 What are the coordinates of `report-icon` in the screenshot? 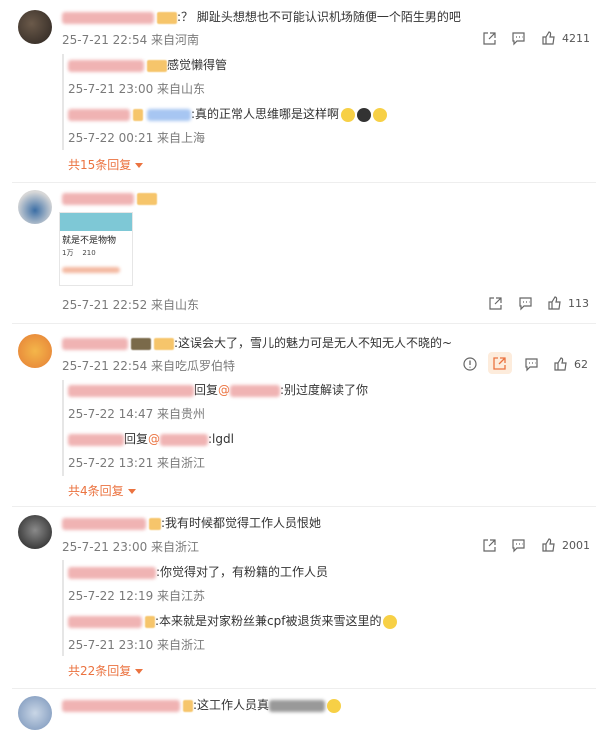 It's located at (470, 364).